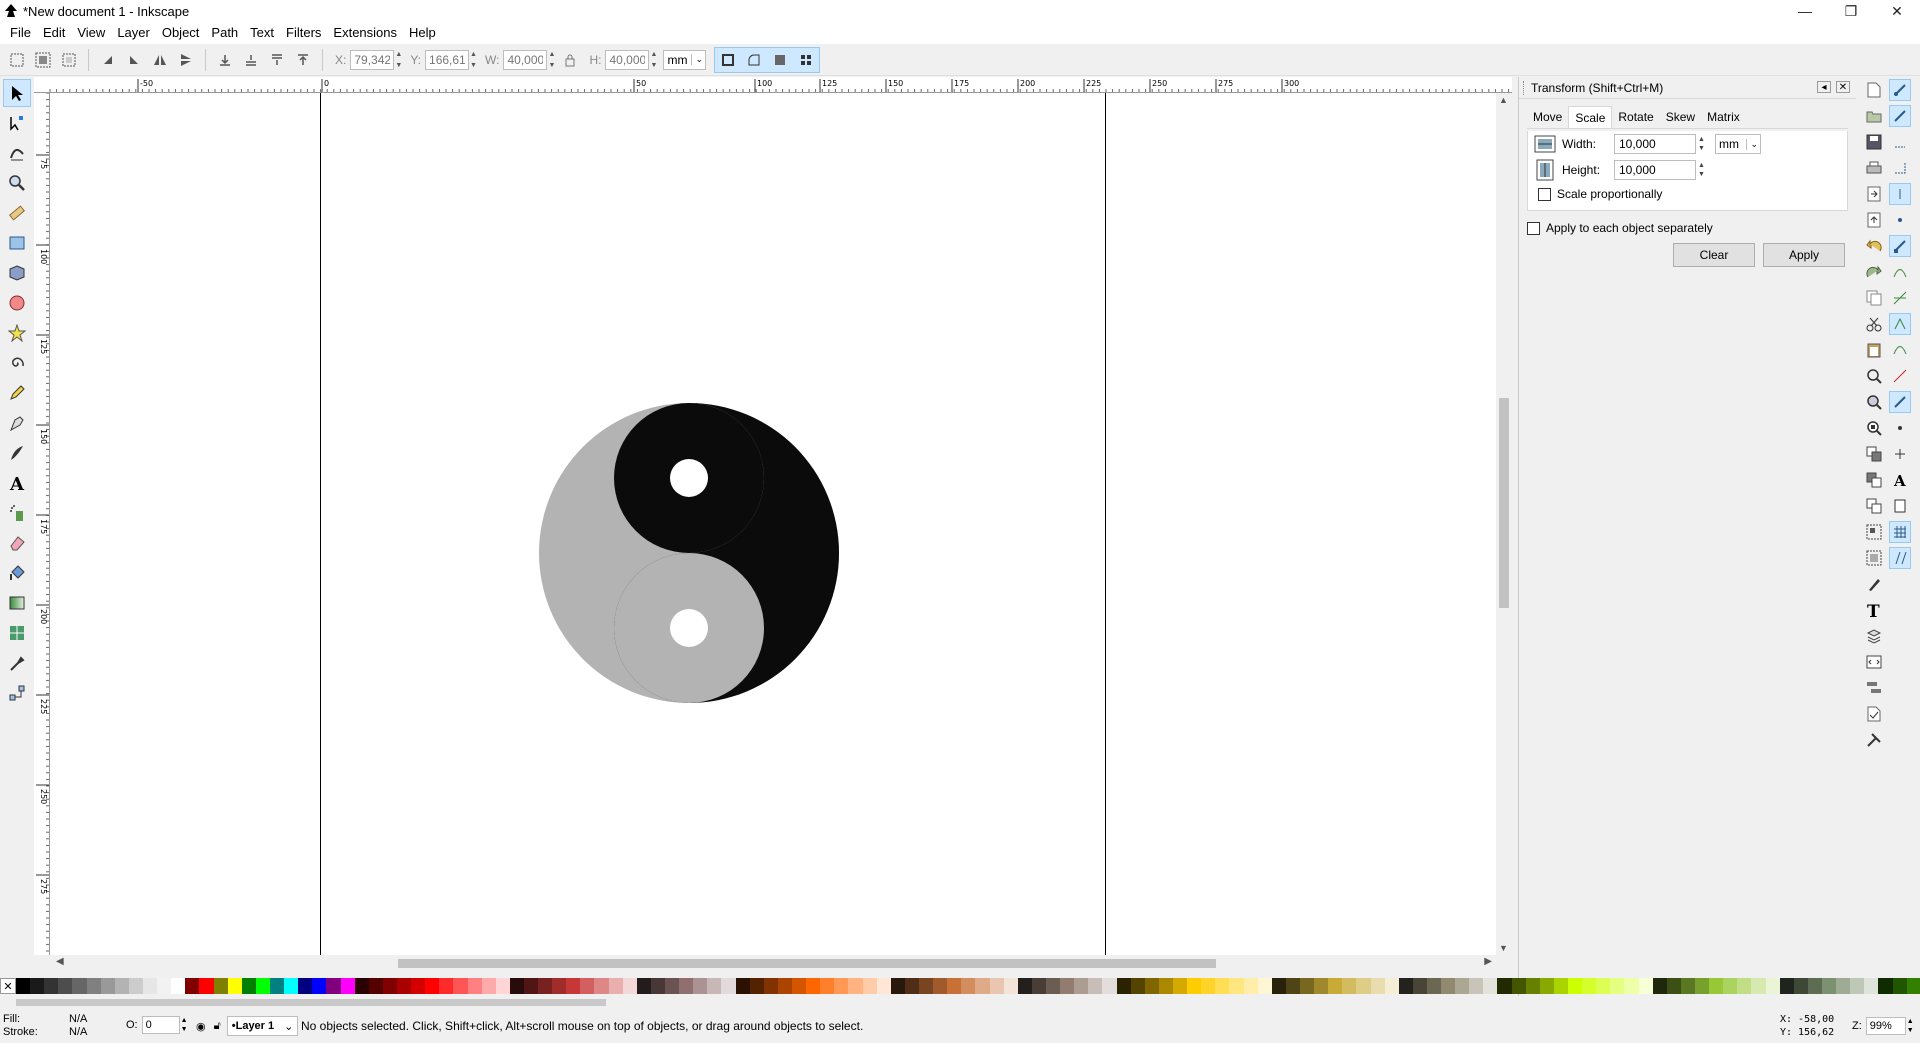  I want to click on lower-to-bottom-icon, so click(225, 60).